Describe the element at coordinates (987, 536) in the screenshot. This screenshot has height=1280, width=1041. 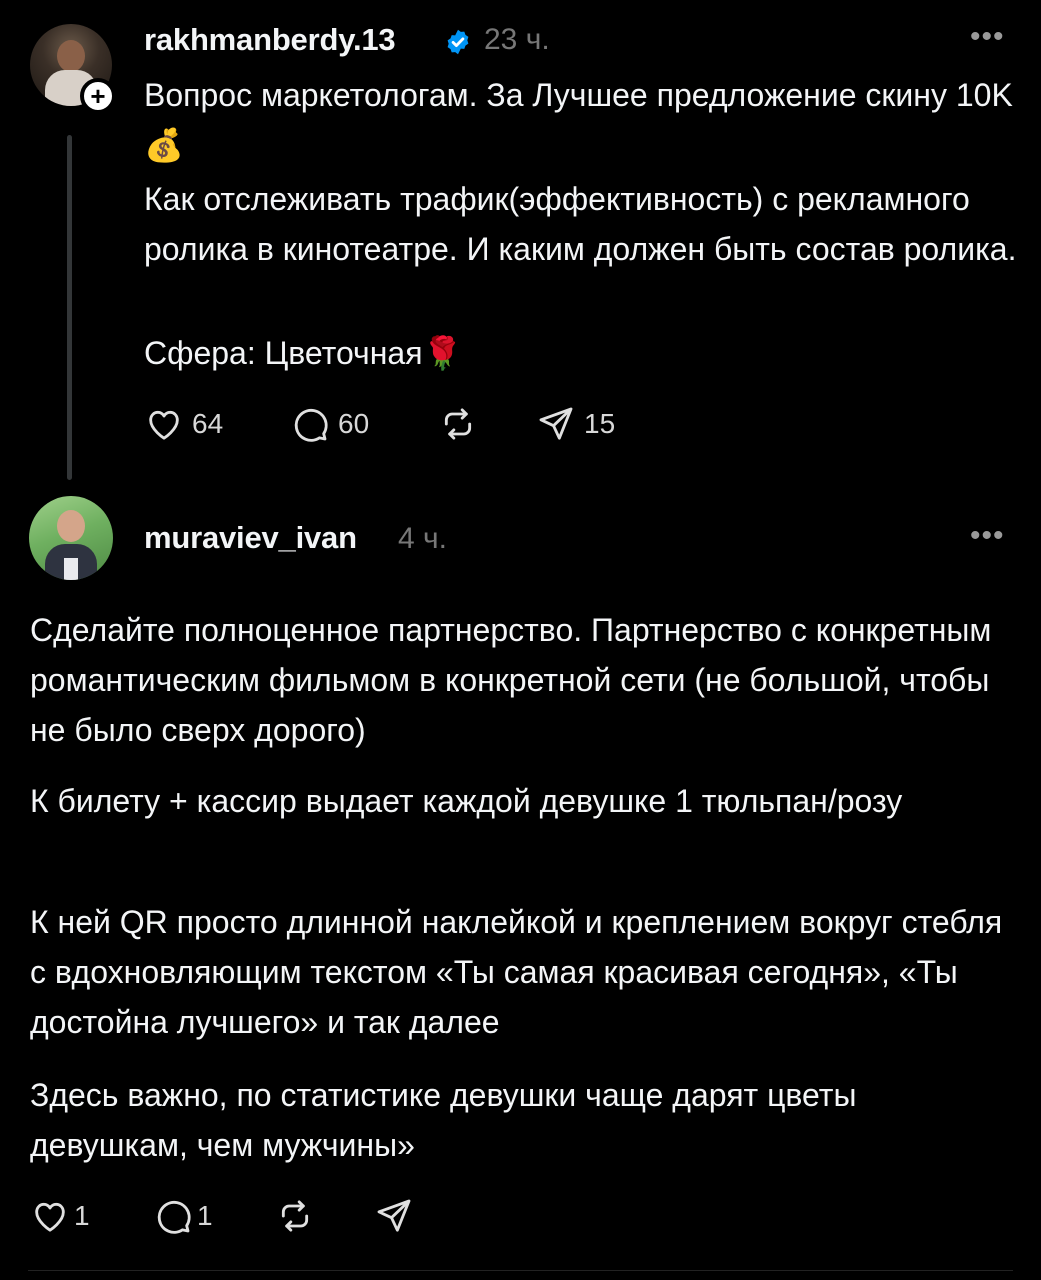
I see `more-options-icon: •••` at that location.